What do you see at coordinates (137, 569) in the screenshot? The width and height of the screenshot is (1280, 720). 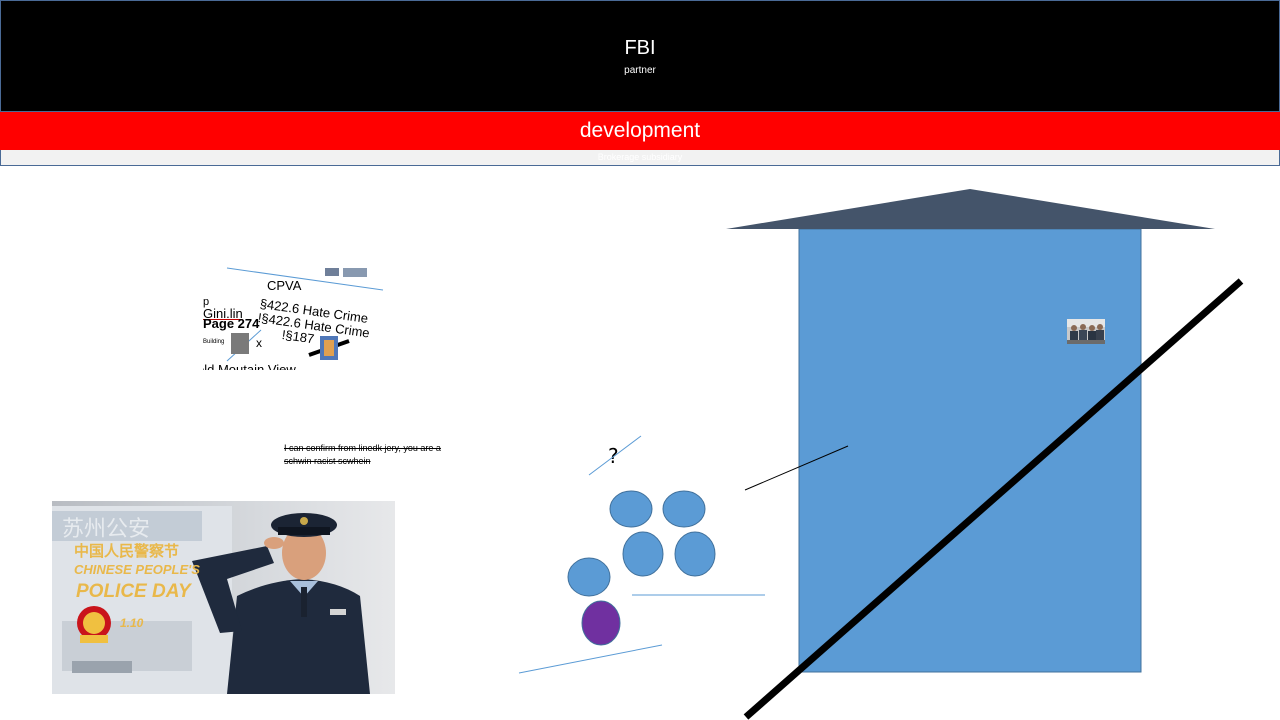 I see `poster-english-line1: CHINESE PEOPLE'S` at bounding box center [137, 569].